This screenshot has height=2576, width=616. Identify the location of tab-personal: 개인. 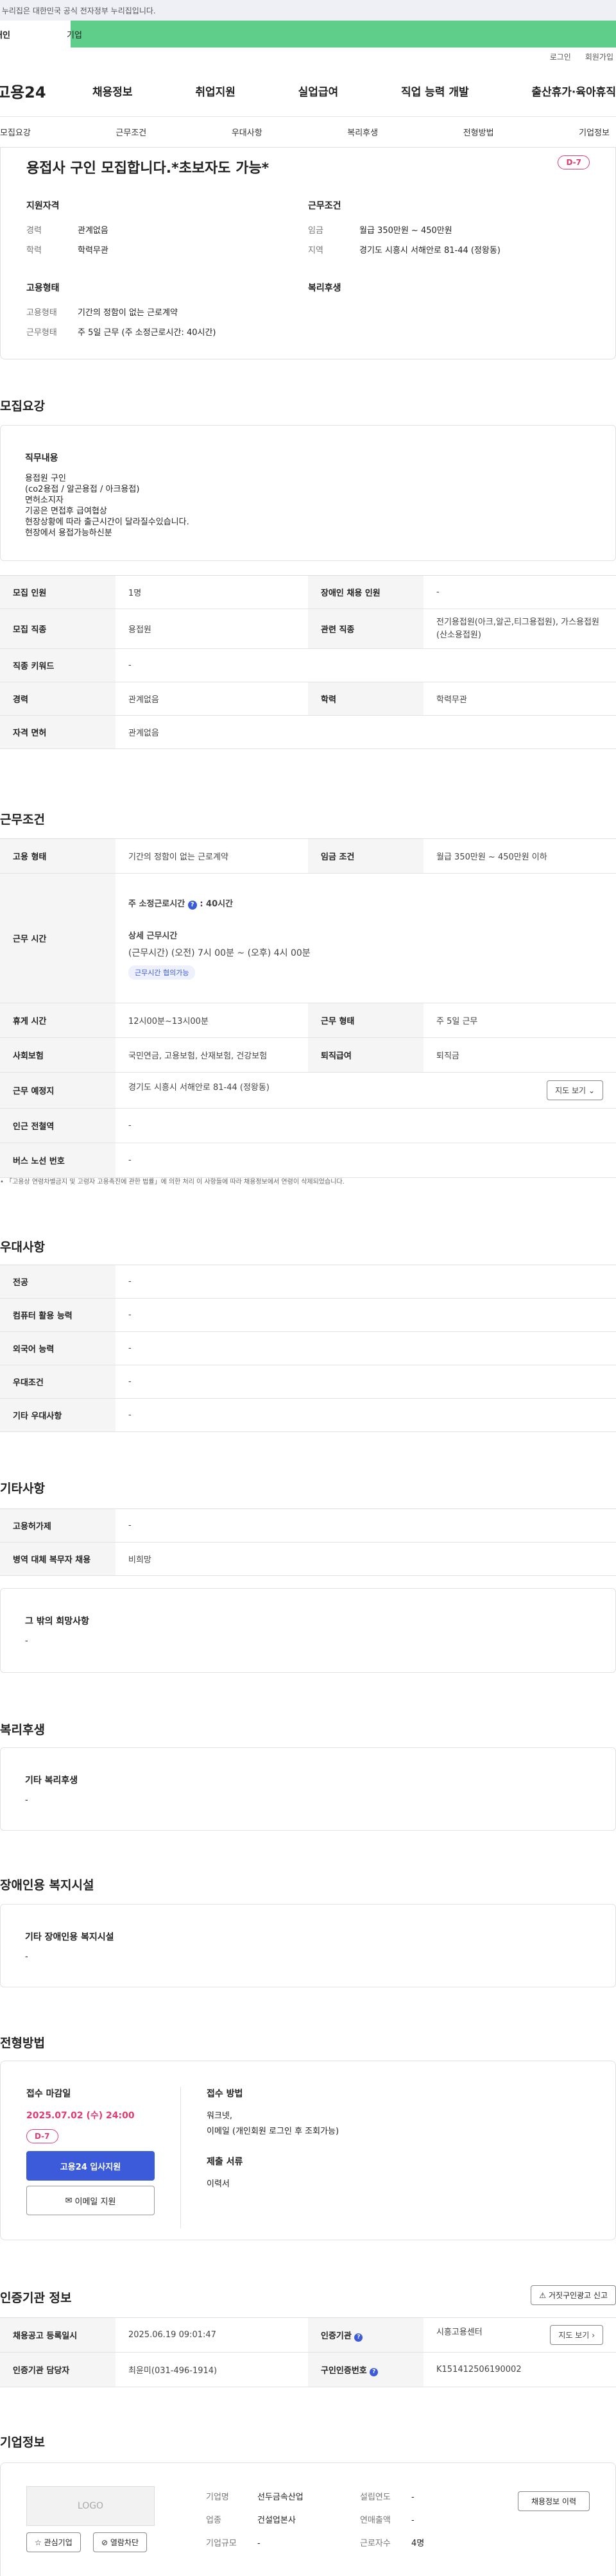
(36, 34).